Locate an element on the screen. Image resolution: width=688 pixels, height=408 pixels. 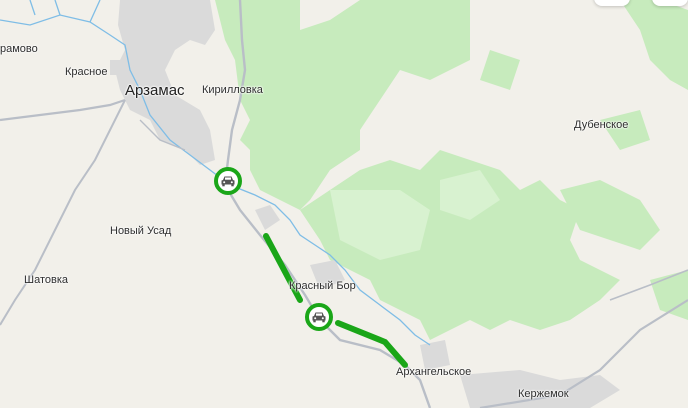
place-label-aramovo: рамово is located at coordinates (19, 49).